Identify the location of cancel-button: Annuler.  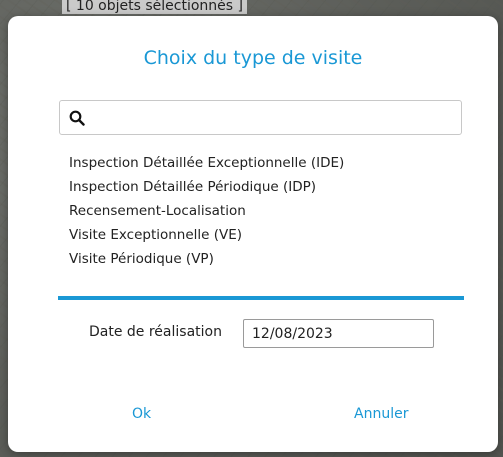
(381, 414).